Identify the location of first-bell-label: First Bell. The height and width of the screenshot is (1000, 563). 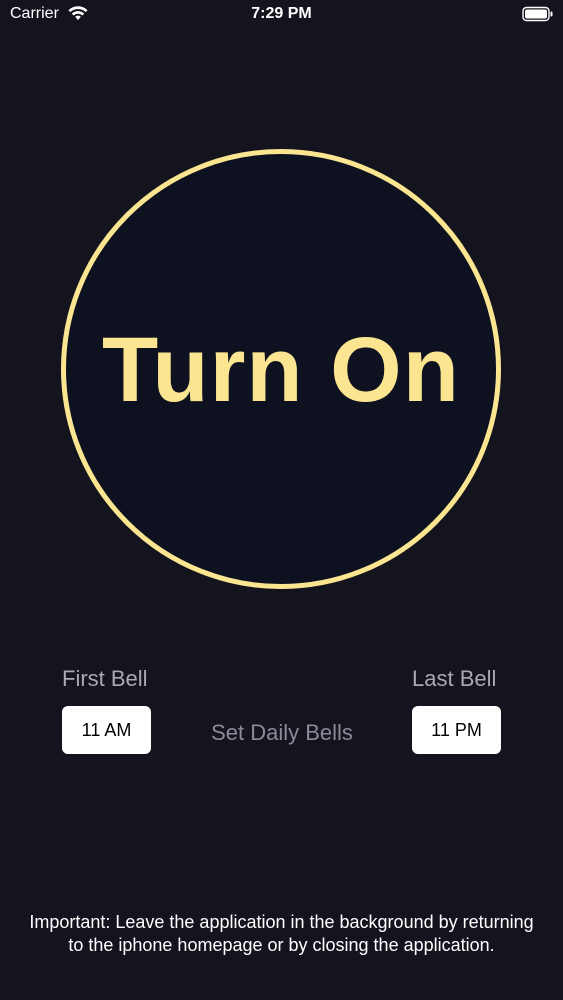
(105, 678).